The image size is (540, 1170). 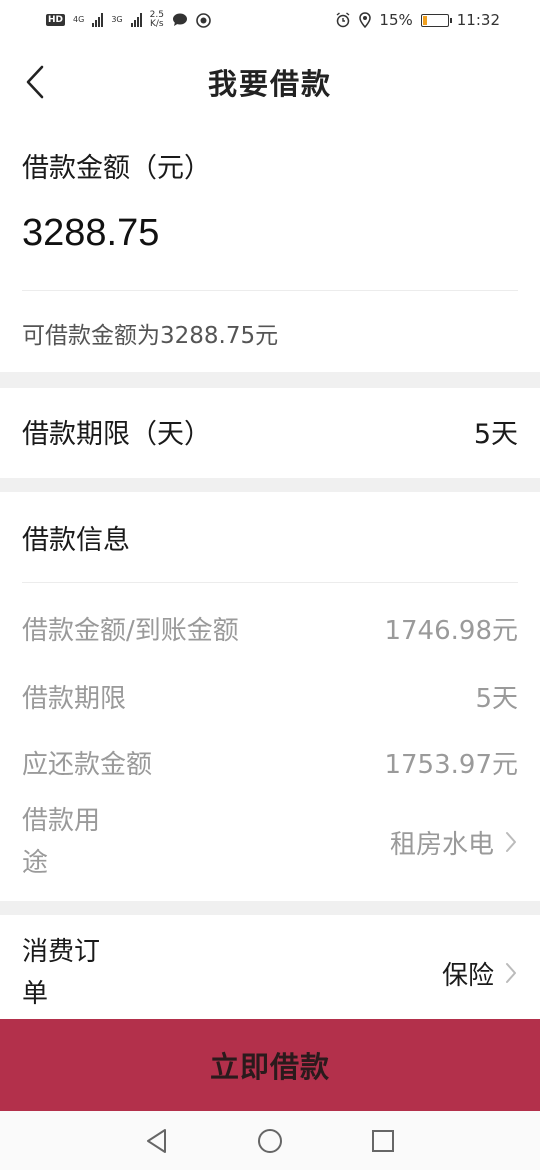 What do you see at coordinates (179, 19) in the screenshot?
I see `chat-bubble-icon` at bounding box center [179, 19].